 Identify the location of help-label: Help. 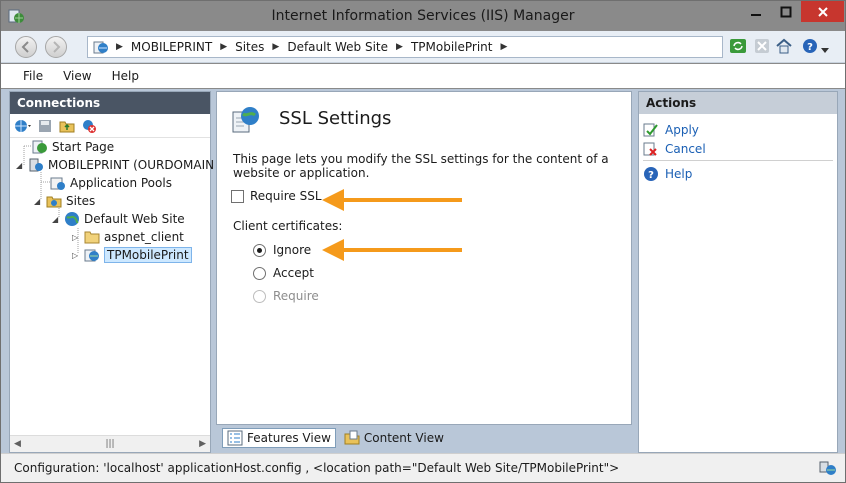
(679, 174).